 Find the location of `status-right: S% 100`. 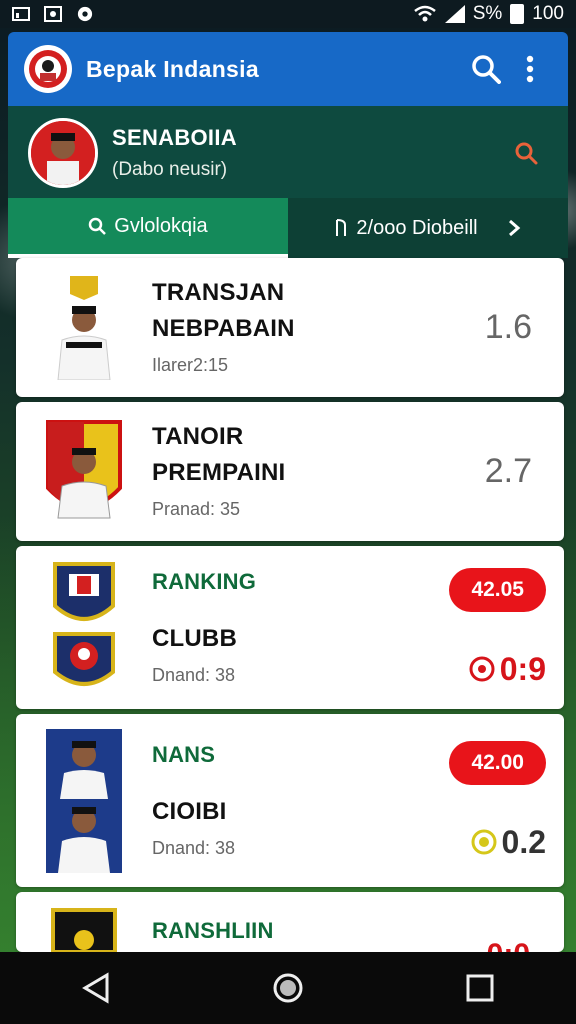

status-right: S% 100 is located at coordinates (488, 14).